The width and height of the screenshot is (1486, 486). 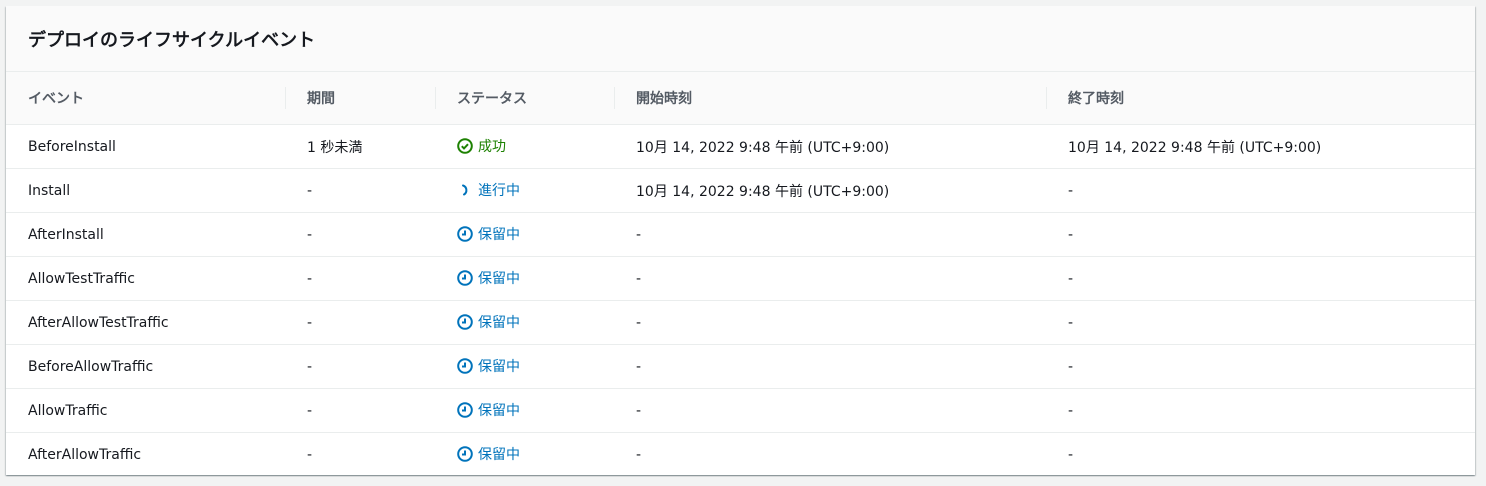 I want to click on table-row: AllowTraffic - 保留中 - -, so click(x=740, y=410).